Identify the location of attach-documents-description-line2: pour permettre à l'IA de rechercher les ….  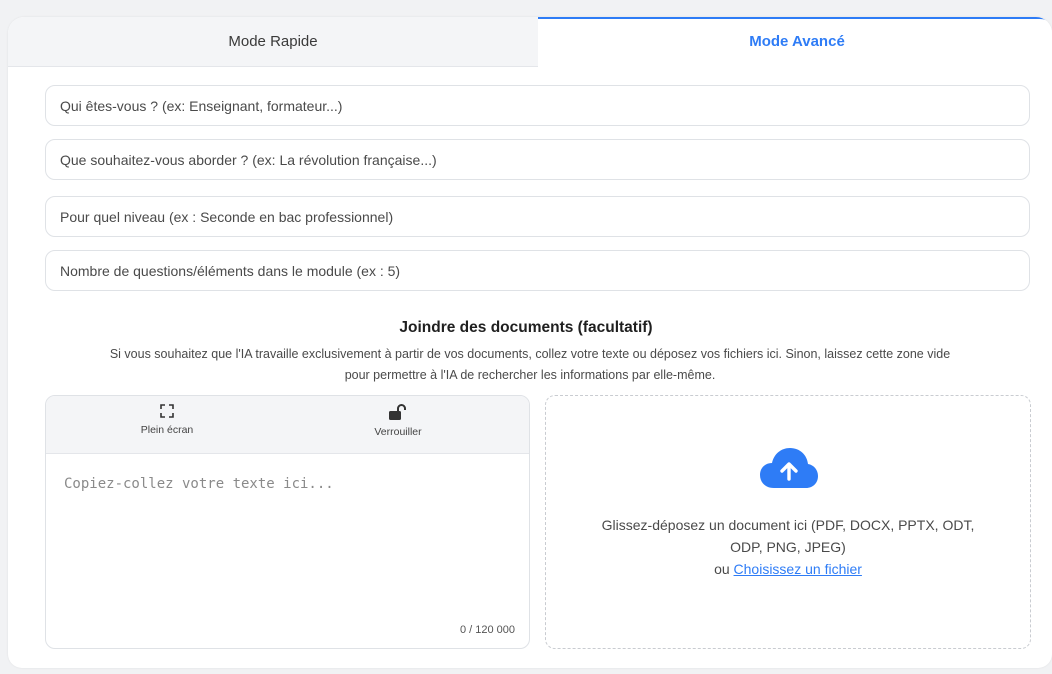
(530, 375).